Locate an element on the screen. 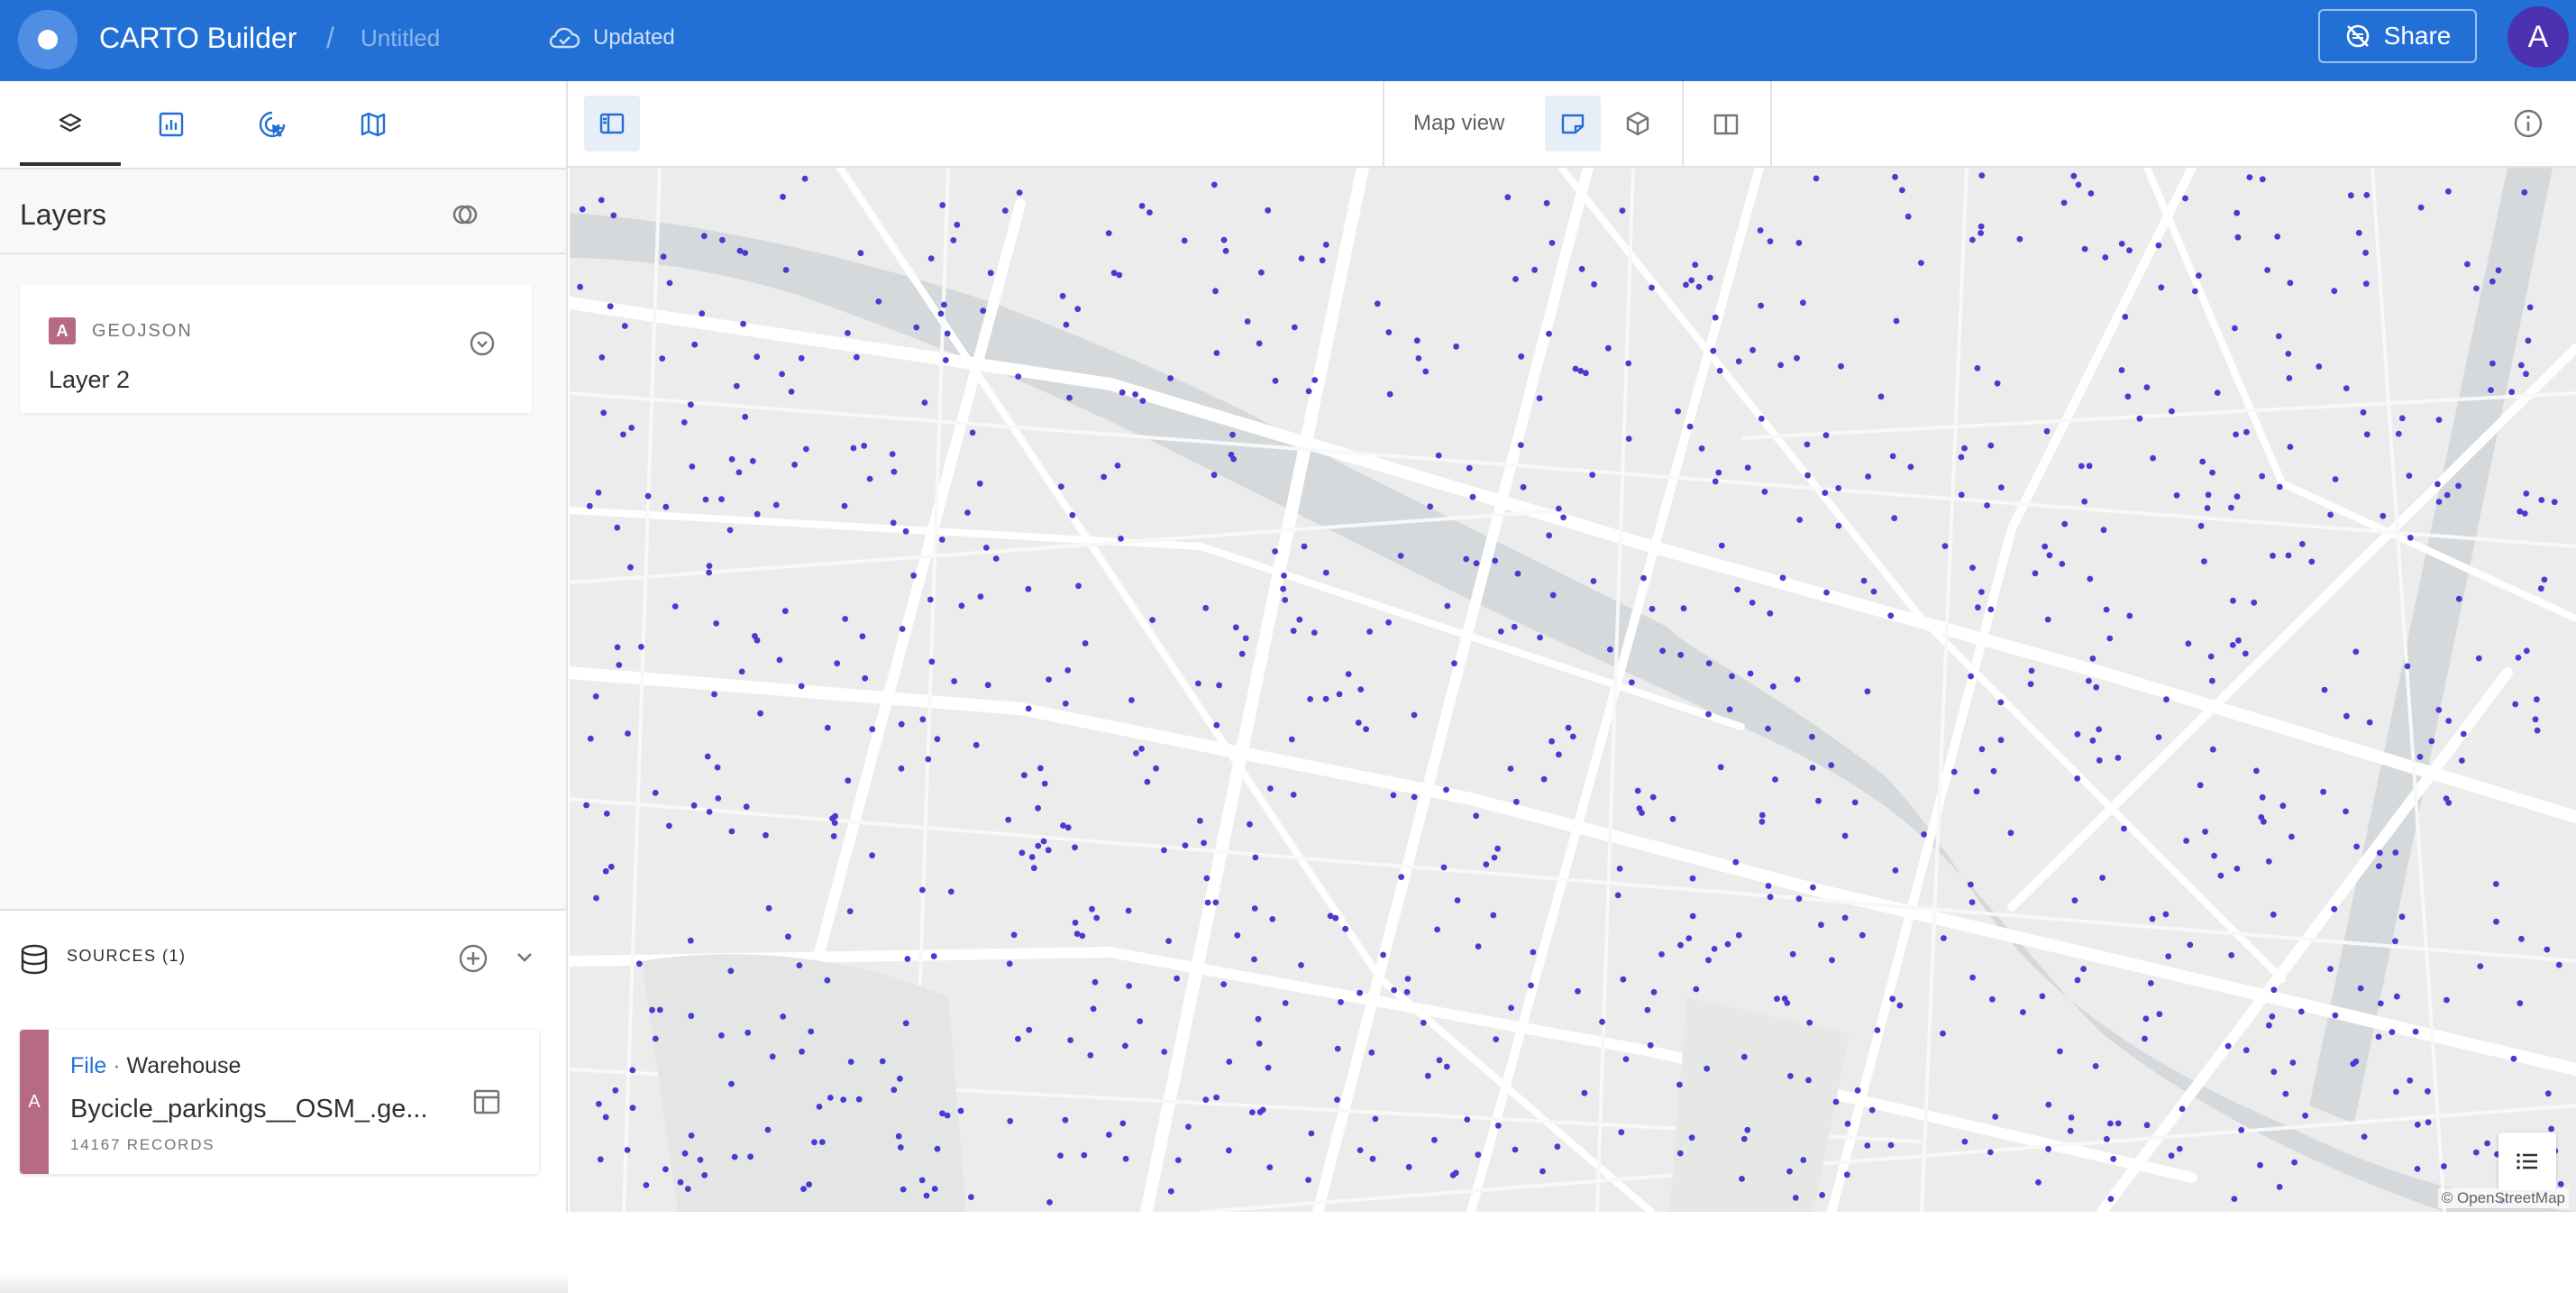  document-title: Untitled is located at coordinates (400, 38).